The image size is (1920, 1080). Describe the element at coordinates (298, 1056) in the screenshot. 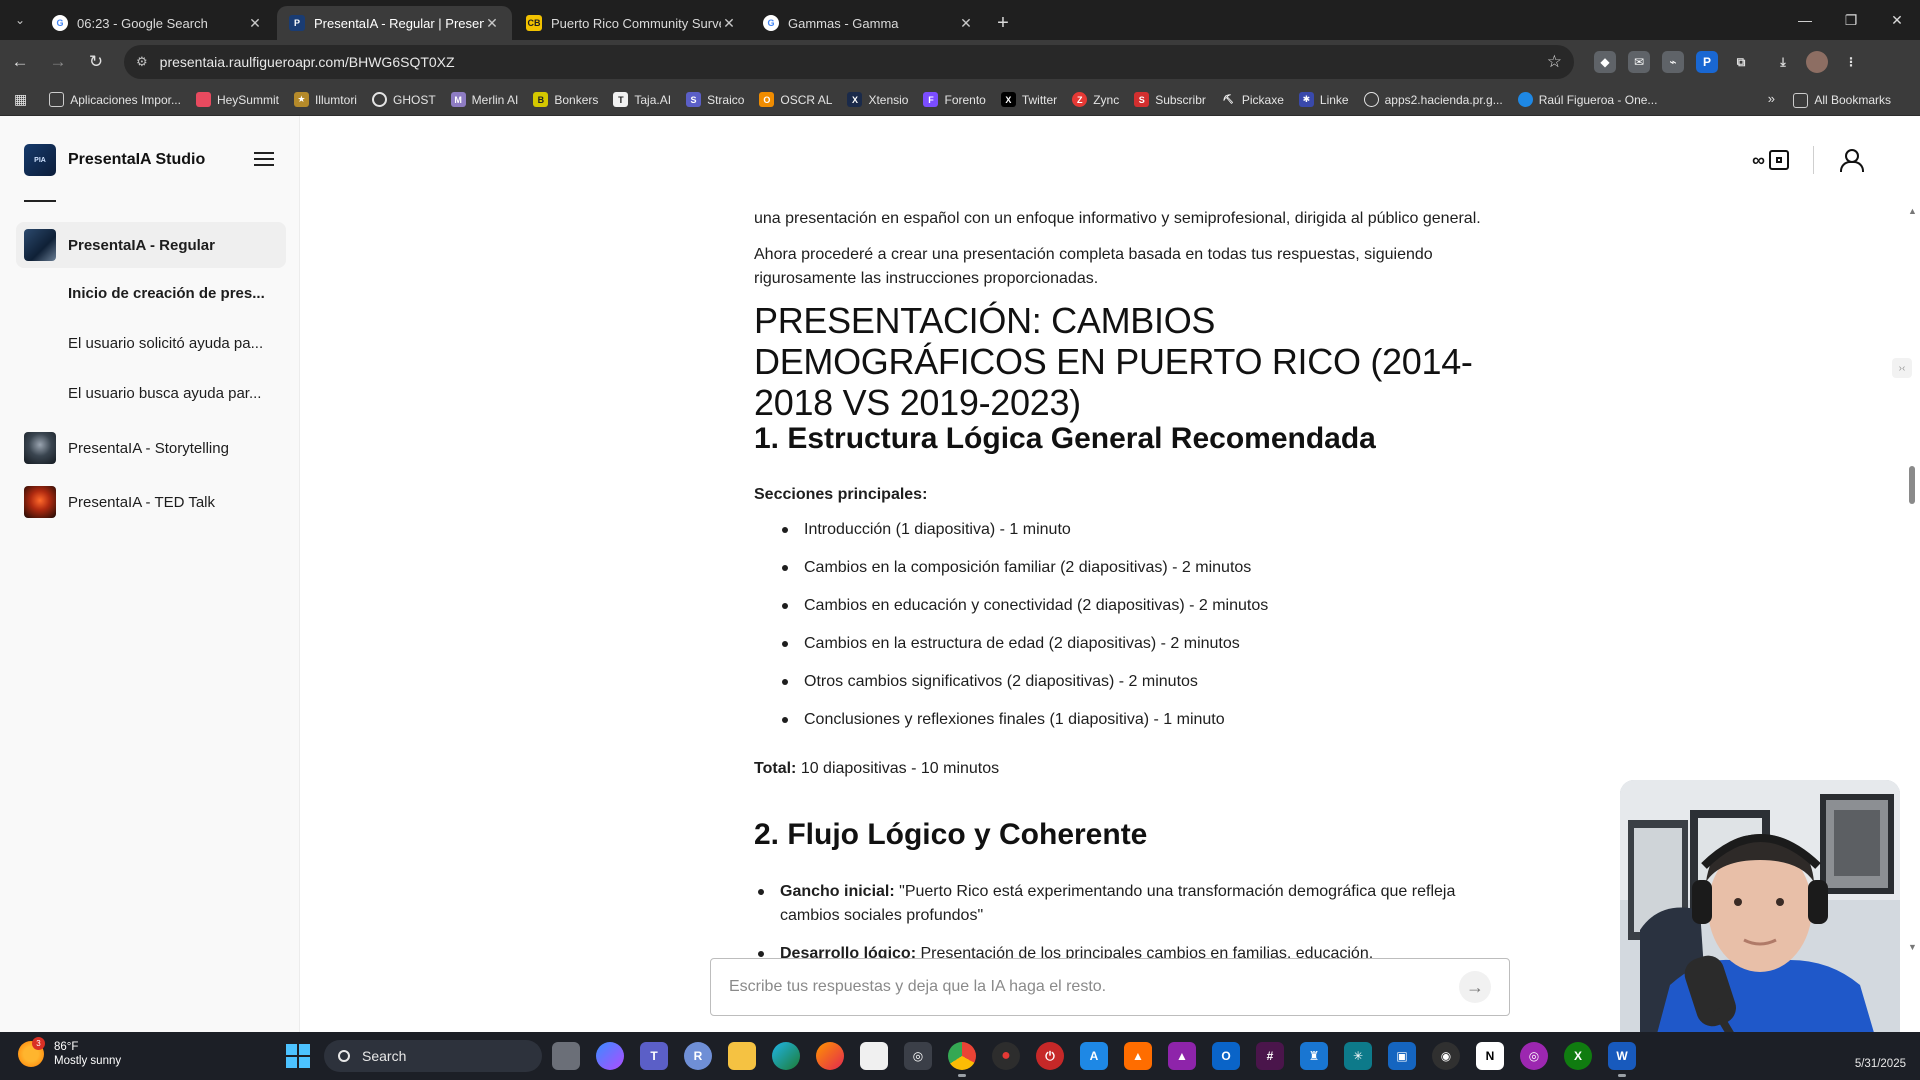

I see `windows-start-icon` at that location.